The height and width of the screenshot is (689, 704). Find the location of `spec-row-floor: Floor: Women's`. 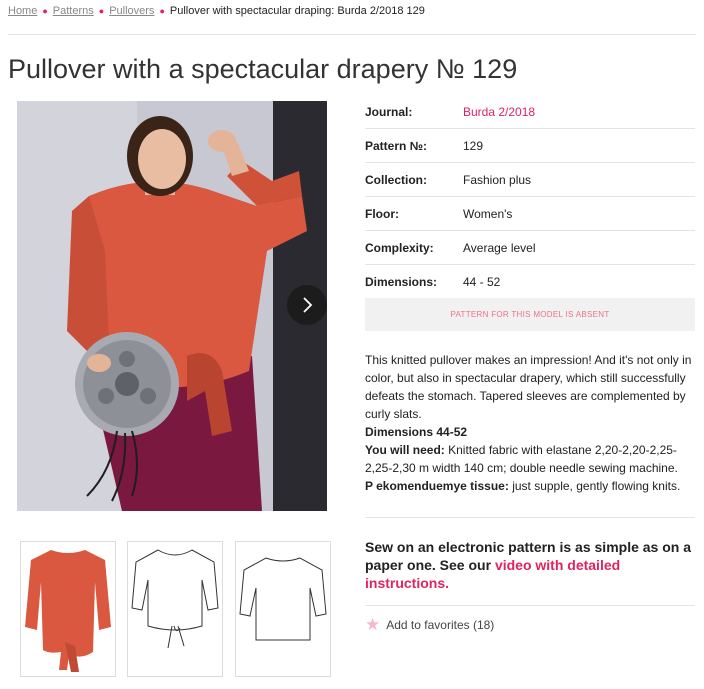

spec-row-floor: Floor: Women's is located at coordinates (530, 214).